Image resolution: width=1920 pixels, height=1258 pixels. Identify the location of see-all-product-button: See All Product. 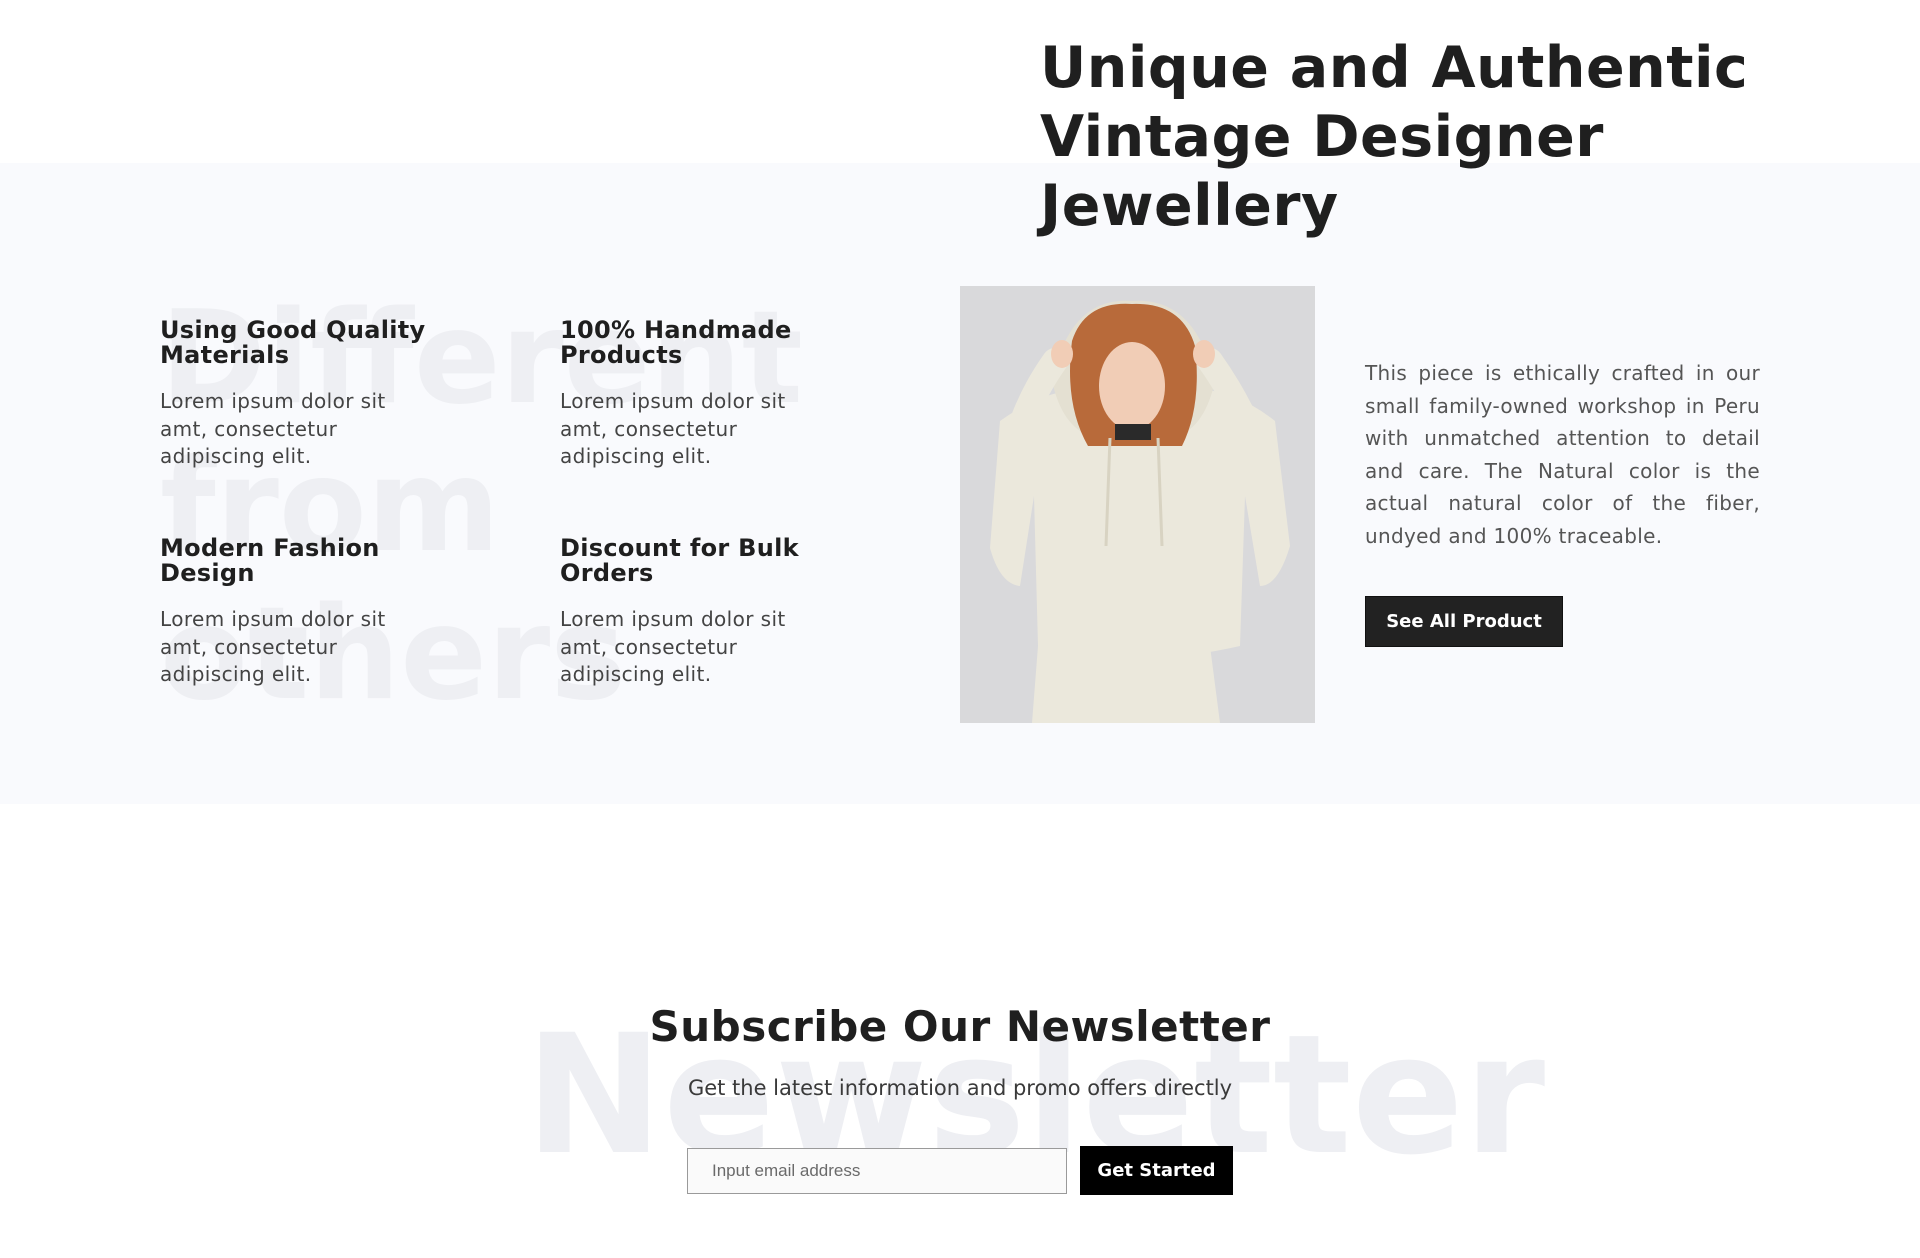
(1464, 621).